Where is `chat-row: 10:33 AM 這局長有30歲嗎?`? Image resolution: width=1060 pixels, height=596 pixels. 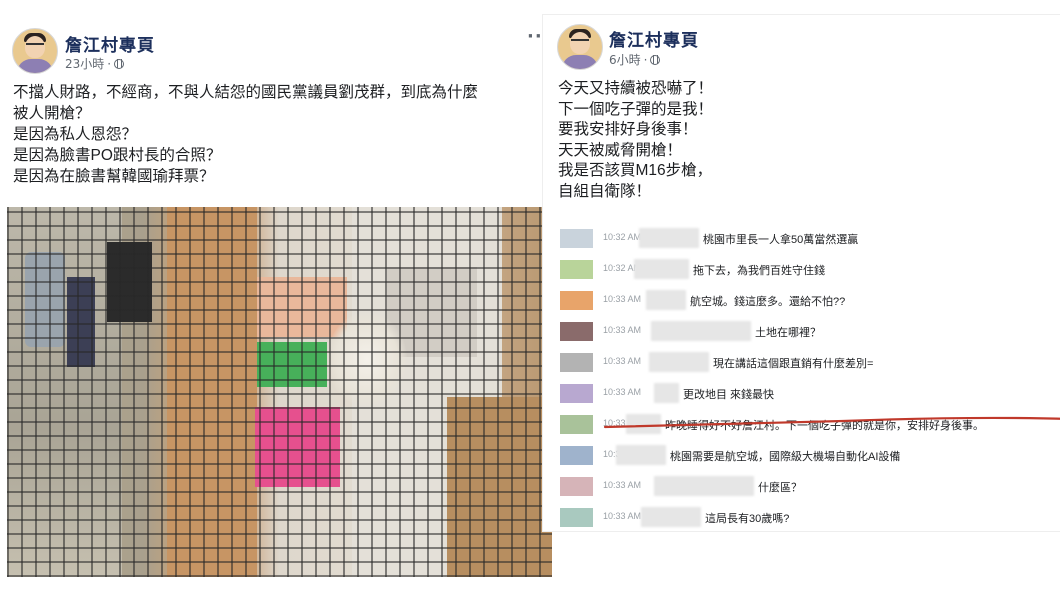 chat-row: 10:33 AM 這局長有30歲嗎? is located at coordinates (801, 519).